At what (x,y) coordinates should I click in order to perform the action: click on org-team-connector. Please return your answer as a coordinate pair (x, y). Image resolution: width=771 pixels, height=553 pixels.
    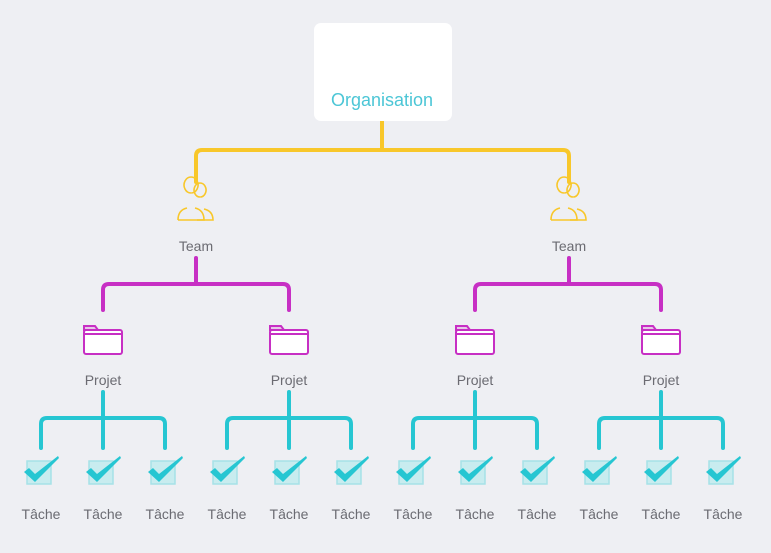
    Looking at the image, I should click on (382, 151).